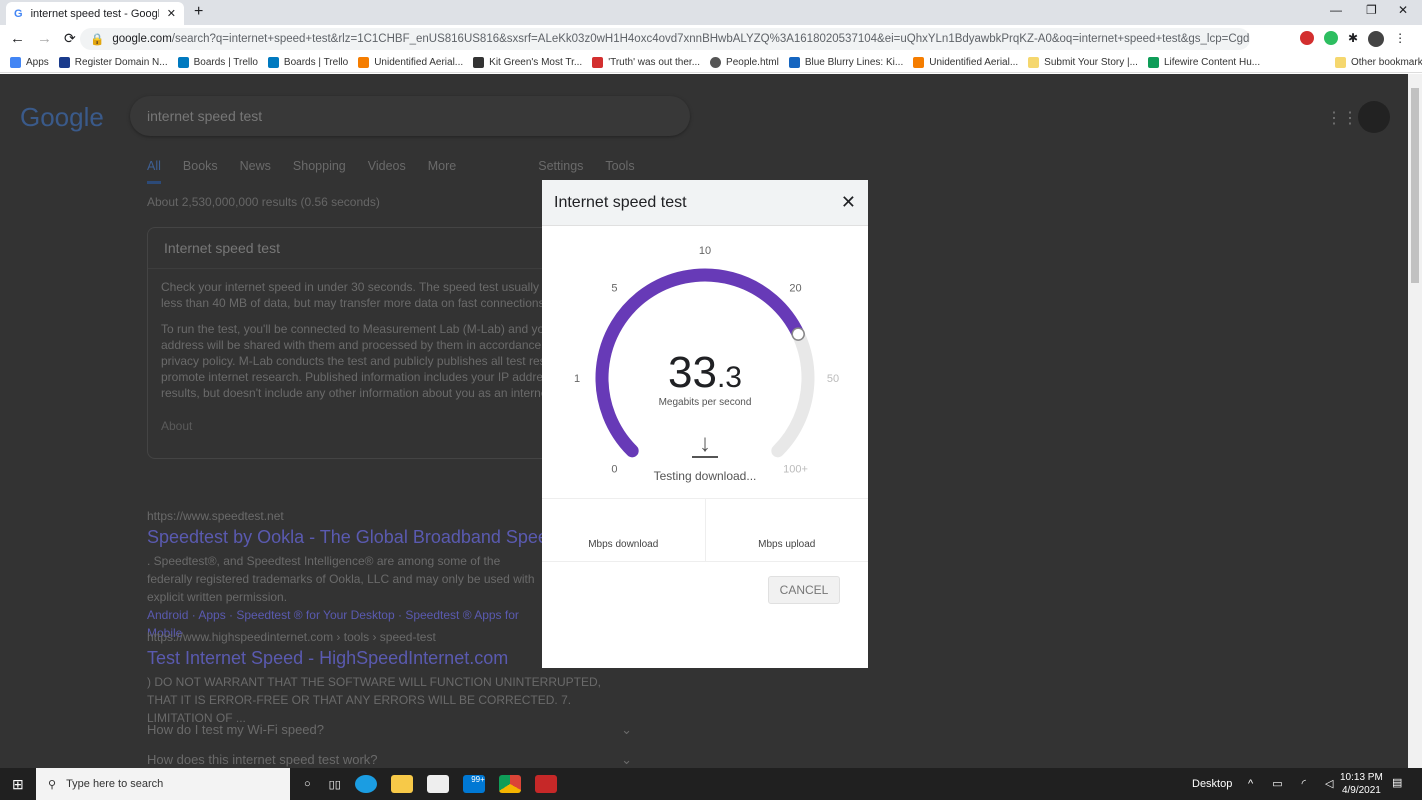 The height and width of the screenshot is (800, 1422). I want to click on desktop-toolbar: Desktop, so click(1212, 784).